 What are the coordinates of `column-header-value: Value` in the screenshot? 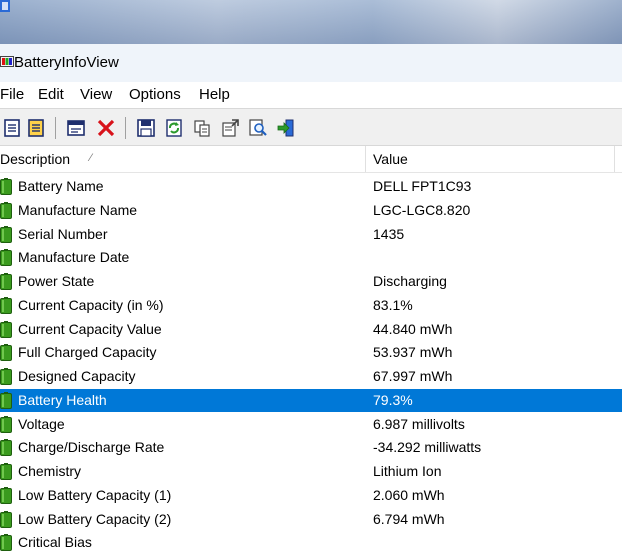 It's located at (390, 159).